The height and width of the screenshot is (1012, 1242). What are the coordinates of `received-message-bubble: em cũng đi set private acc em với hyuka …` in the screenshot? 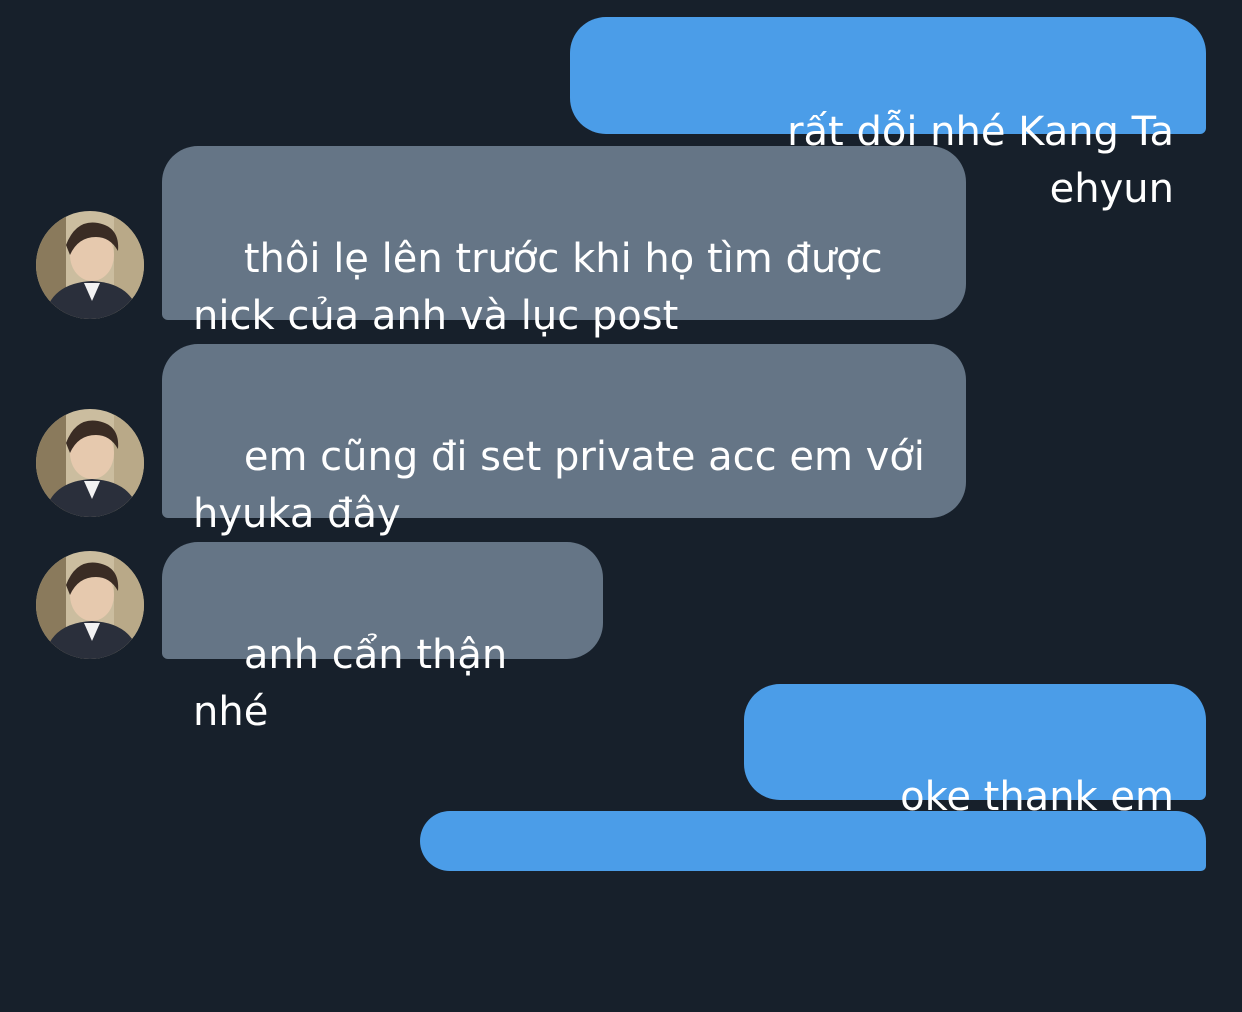 It's located at (564, 440).